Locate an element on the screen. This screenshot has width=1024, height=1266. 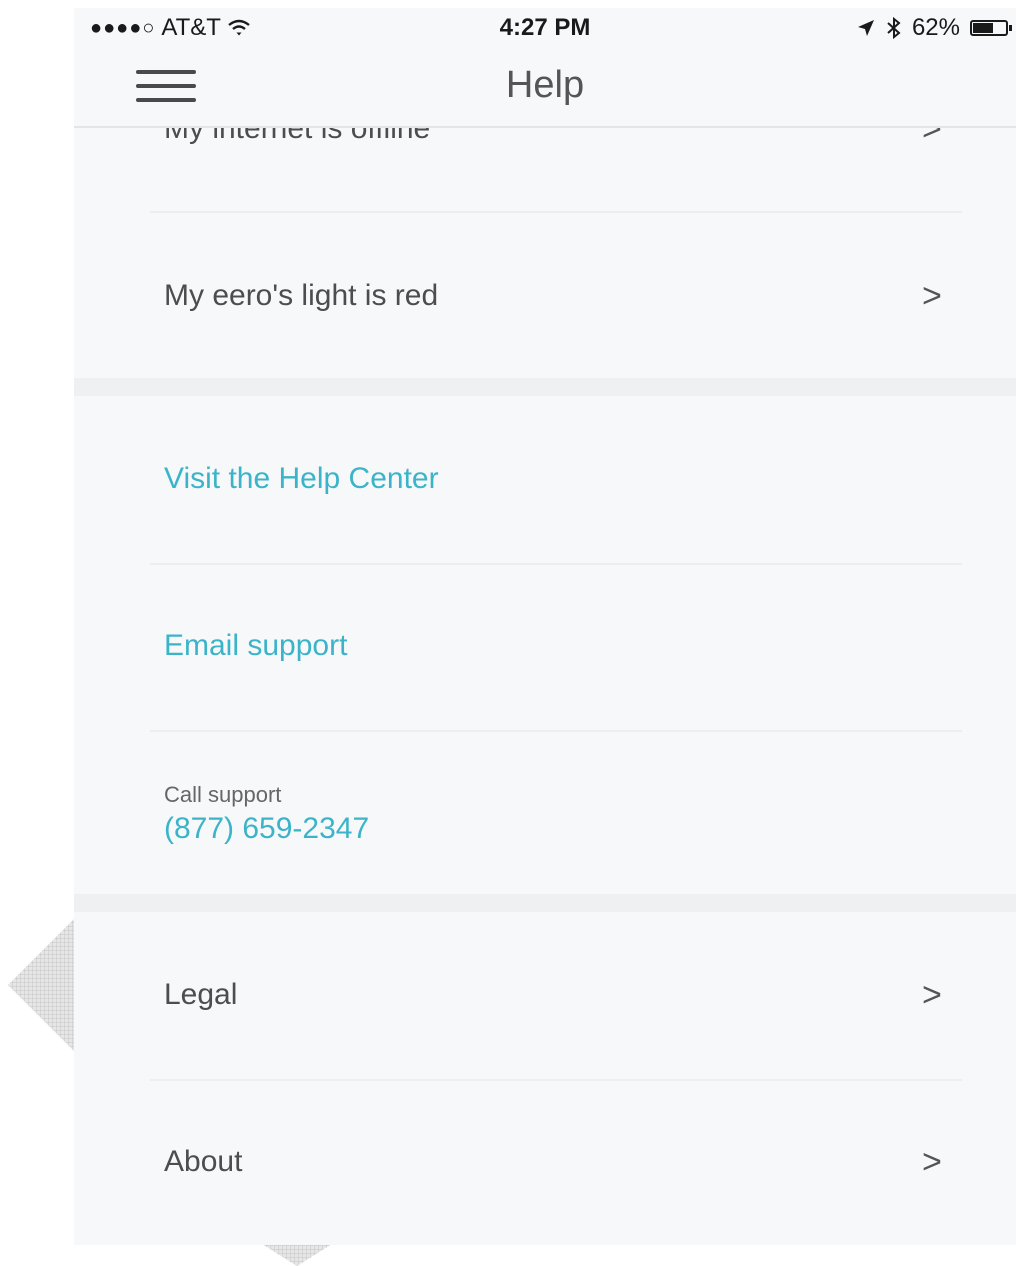
list-item-about: About > is located at coordinates (545, 1163).